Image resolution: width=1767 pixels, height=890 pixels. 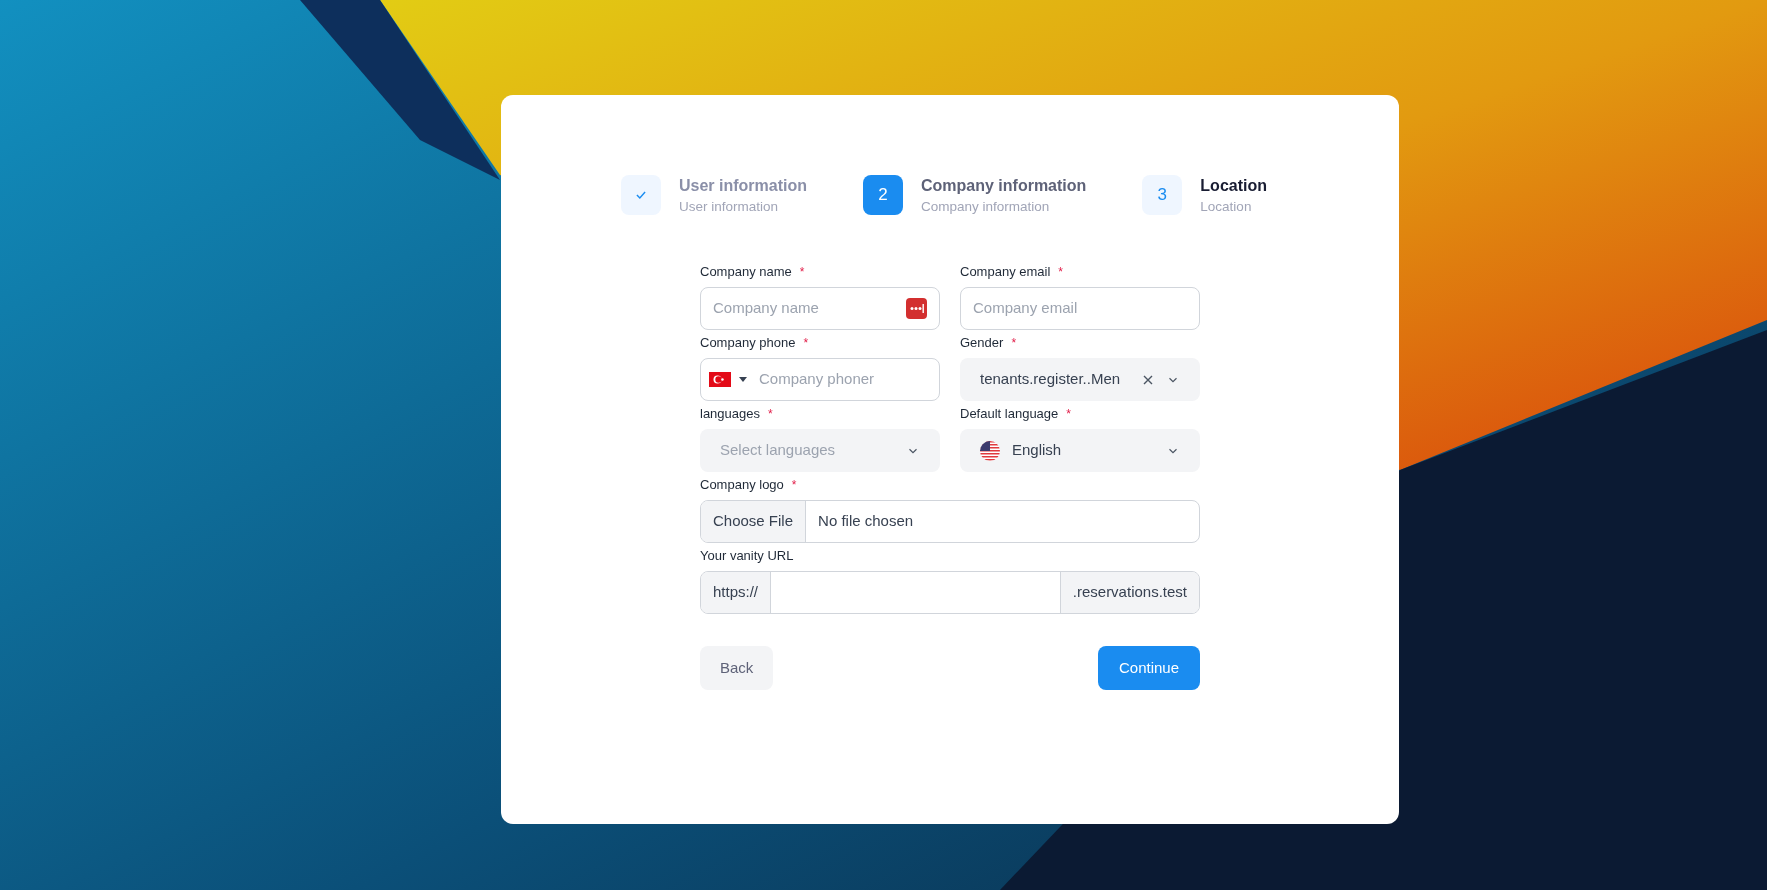 What do you see at coordinates (720, 379) in the screenshot?
I see `turkey-flag-icon` at bounding box center [720, 379].